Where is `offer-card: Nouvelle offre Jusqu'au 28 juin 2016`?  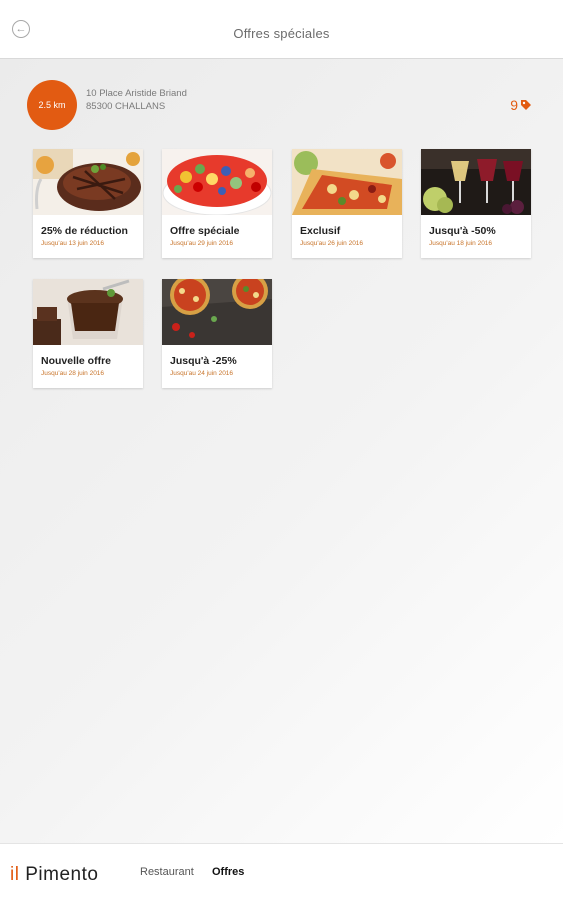 offer-card: Nouvelle offre Jusqu'au 28 juin 2016 is located at coordinates (88, 333).